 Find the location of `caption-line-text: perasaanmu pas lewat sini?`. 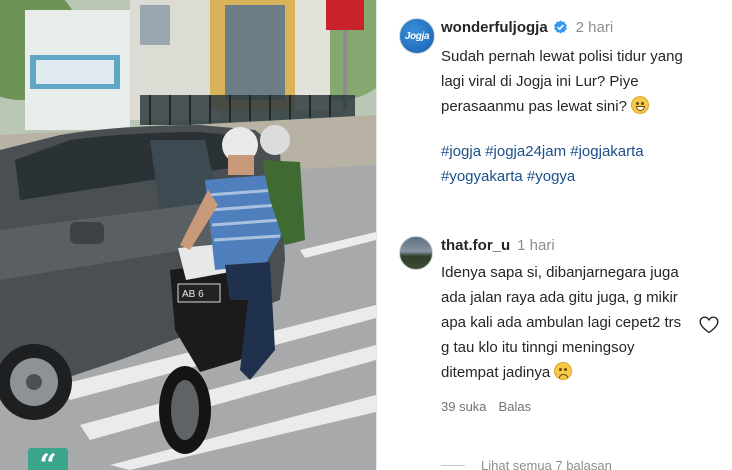

caption-line-text: perasaanmu pas lewat sini? is located at coordinates (534, 106).